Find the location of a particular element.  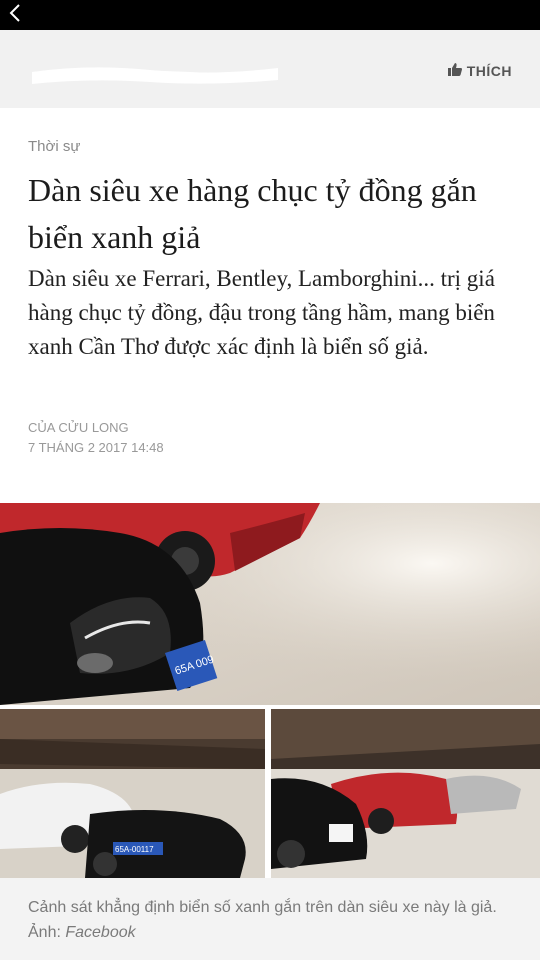

article-date: 7 THÁNG 2 2017 14:48 is located at coordinates (96, 447).